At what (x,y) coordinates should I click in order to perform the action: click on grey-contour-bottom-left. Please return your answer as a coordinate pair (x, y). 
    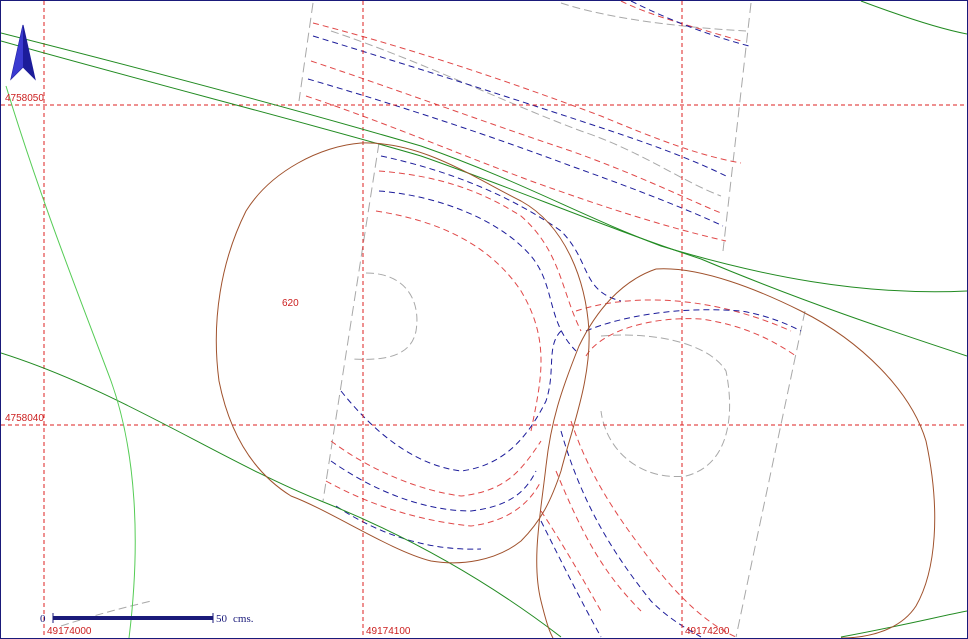
    Looking at the image, I should click on (106, 613).